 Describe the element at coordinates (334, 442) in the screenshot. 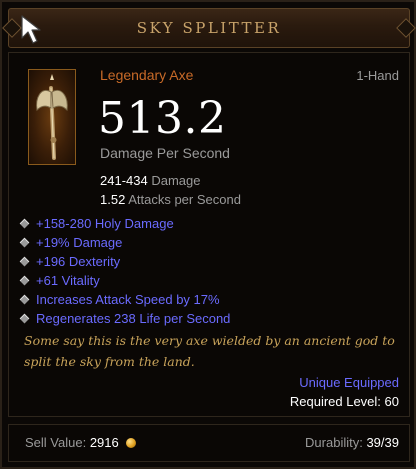

I see `durability-label: Durability:` at that location.